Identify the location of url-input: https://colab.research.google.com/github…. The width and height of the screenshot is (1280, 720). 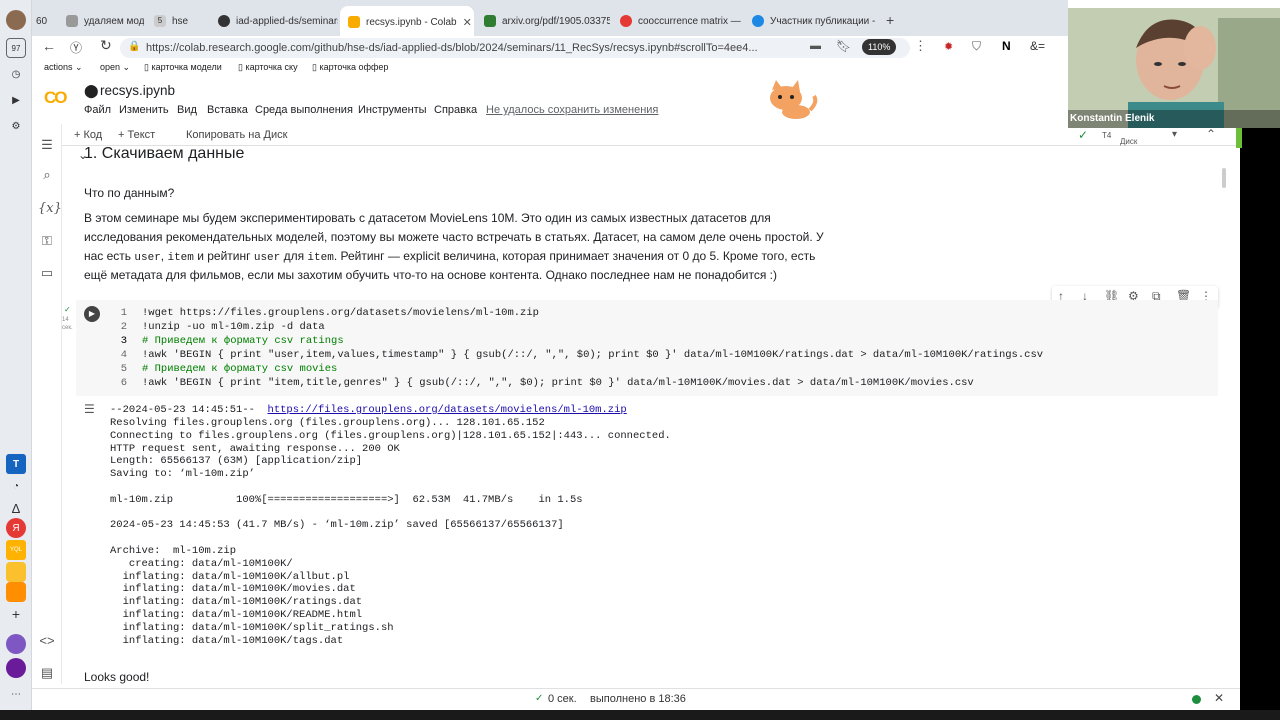
(515, 48).